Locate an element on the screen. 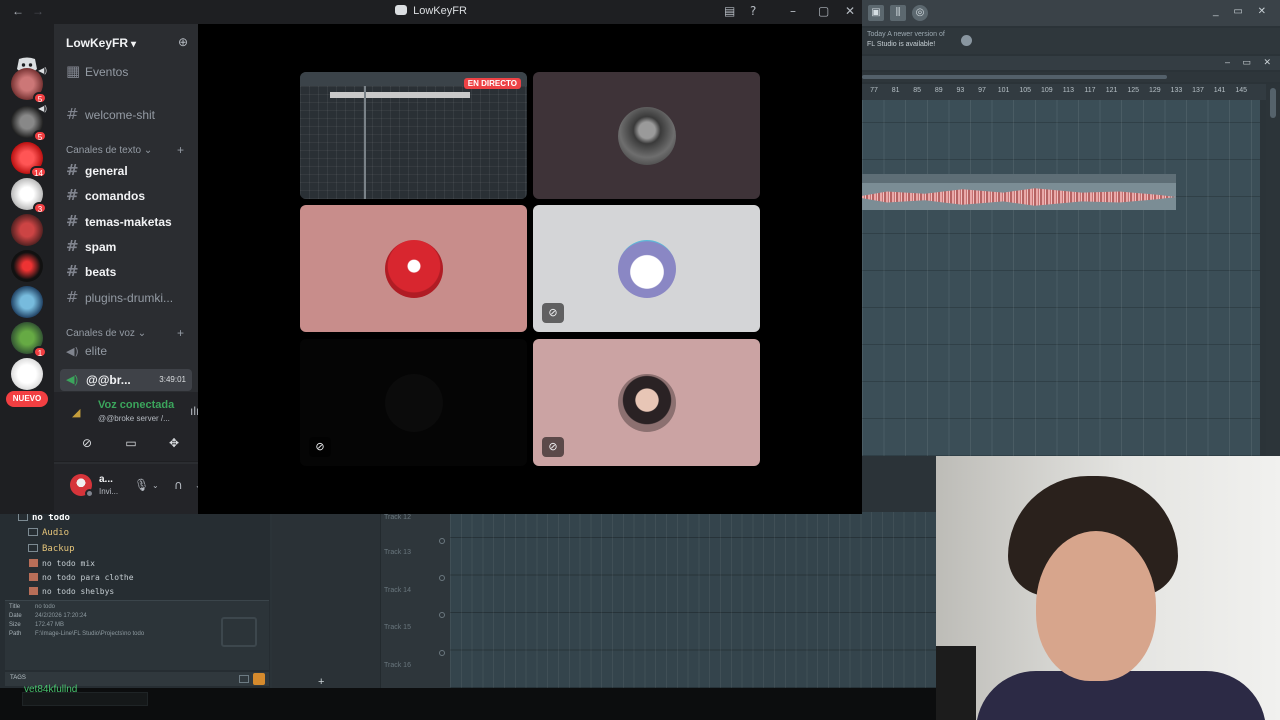 The image size is (1280, 720). channel-welcome: # welcome-shit is located at coordinates (127, 116).